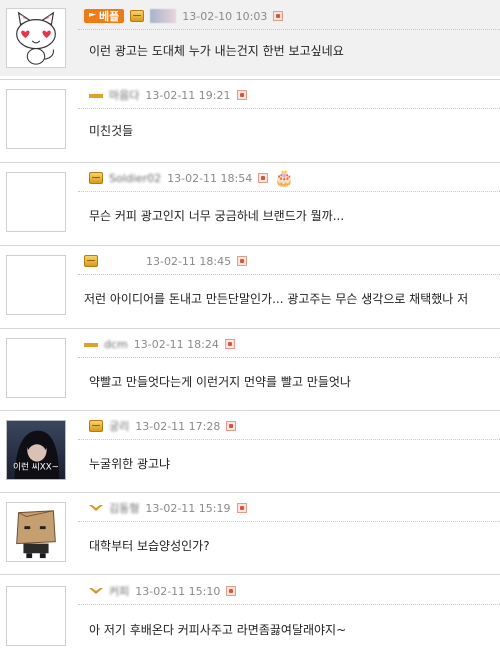 The height and width of the screenshot is (656, 500). What do you see at coordinates (124, 95) in the screenshot?
I see `nickname: 마음다` at bounding box center [124, 95].